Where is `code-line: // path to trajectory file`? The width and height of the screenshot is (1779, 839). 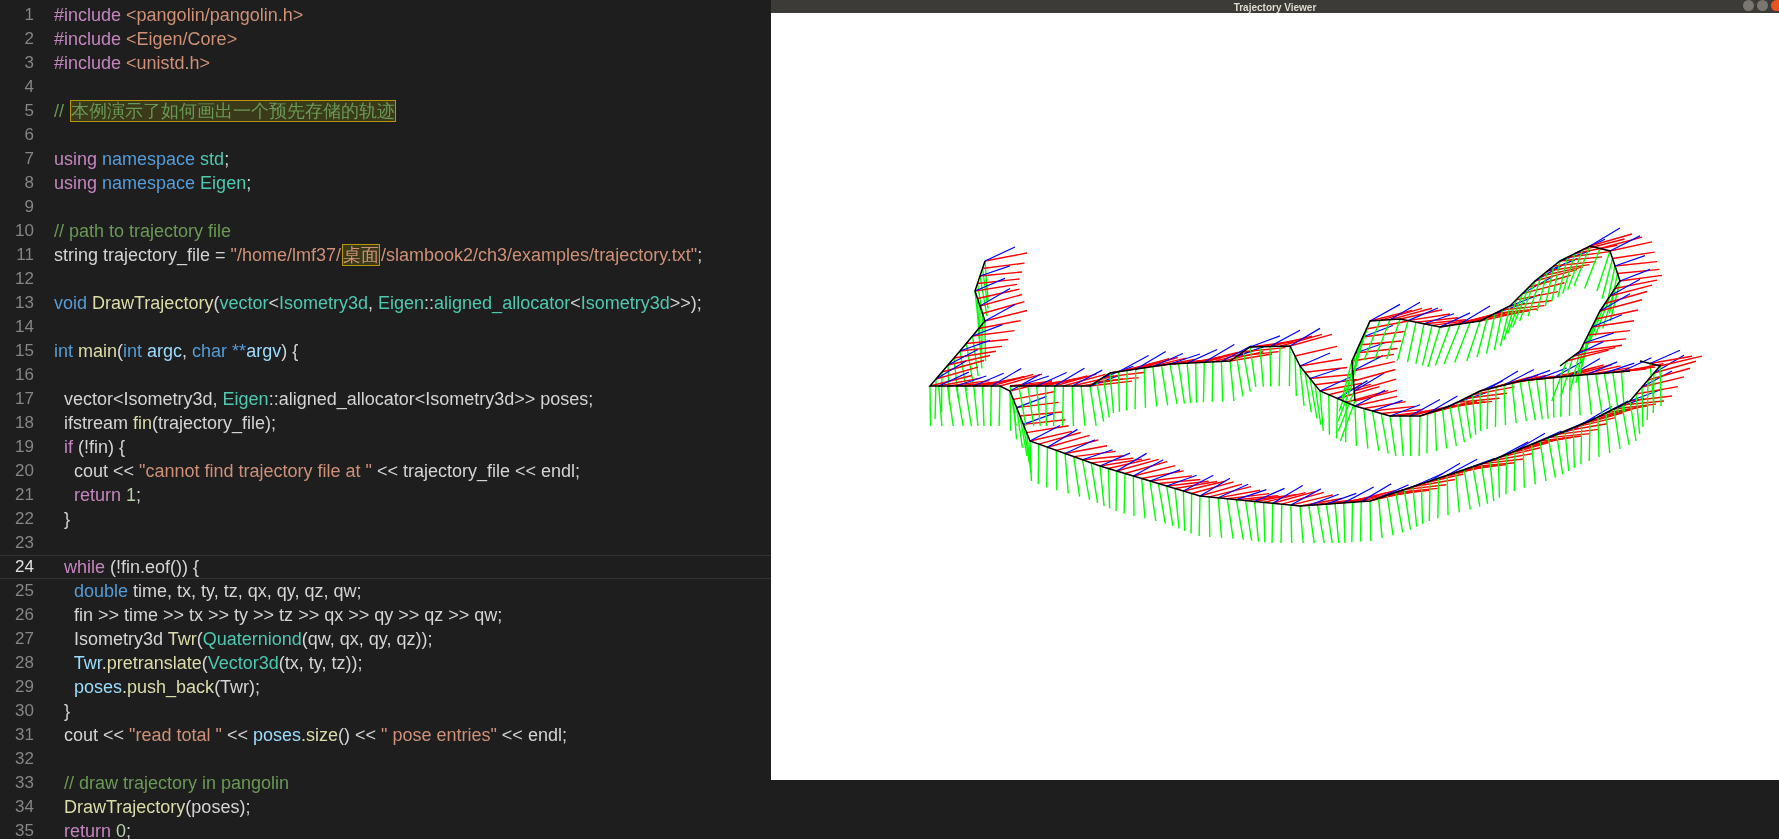
code-line: // path to trajectory file is located at coordinates (143, 231).